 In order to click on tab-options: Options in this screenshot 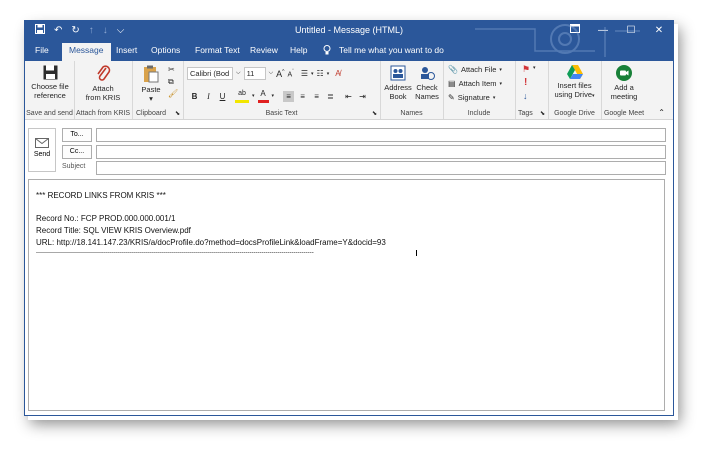, I will do `click(165, 50)`.